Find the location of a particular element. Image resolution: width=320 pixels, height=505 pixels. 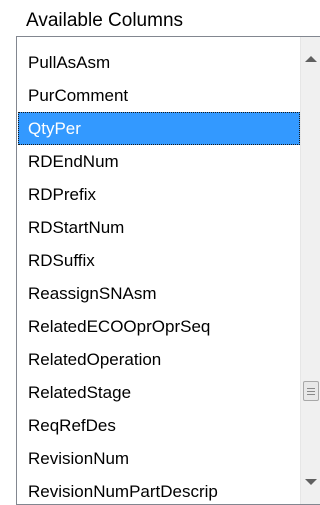

scroll-thumb is located at coordinates (311, 391).